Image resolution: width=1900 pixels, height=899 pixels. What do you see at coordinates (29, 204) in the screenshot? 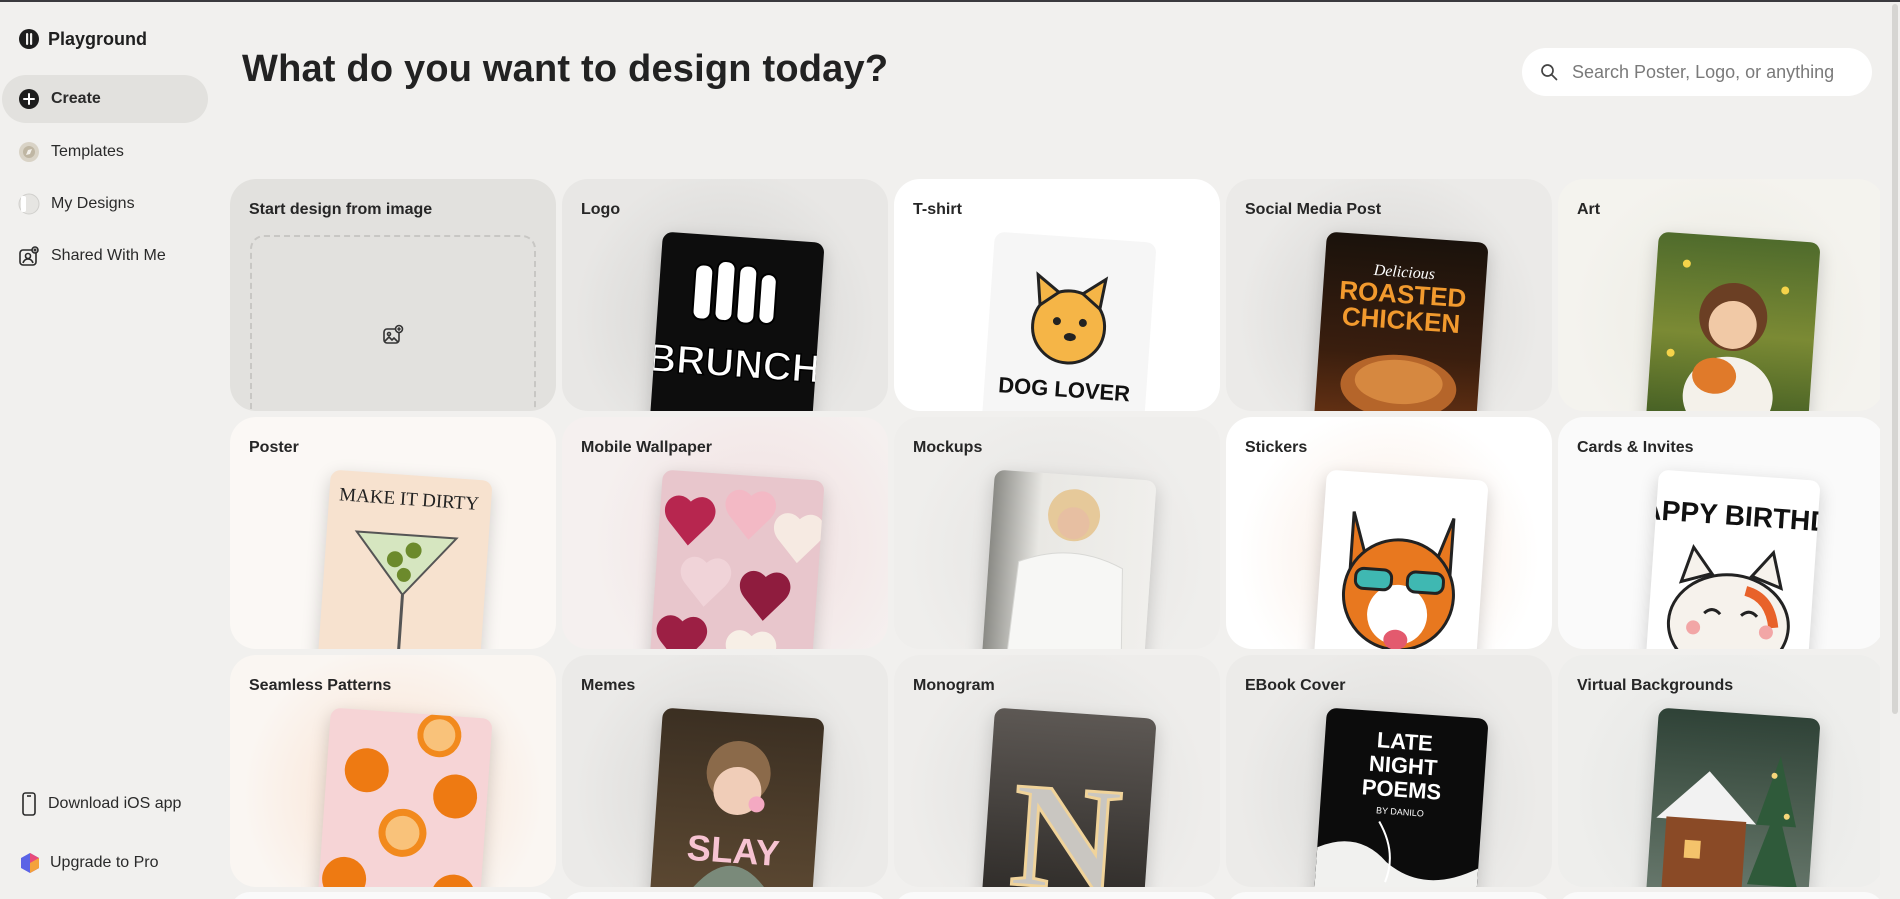
I see `folder-icon` at bounding box center [29, 204].